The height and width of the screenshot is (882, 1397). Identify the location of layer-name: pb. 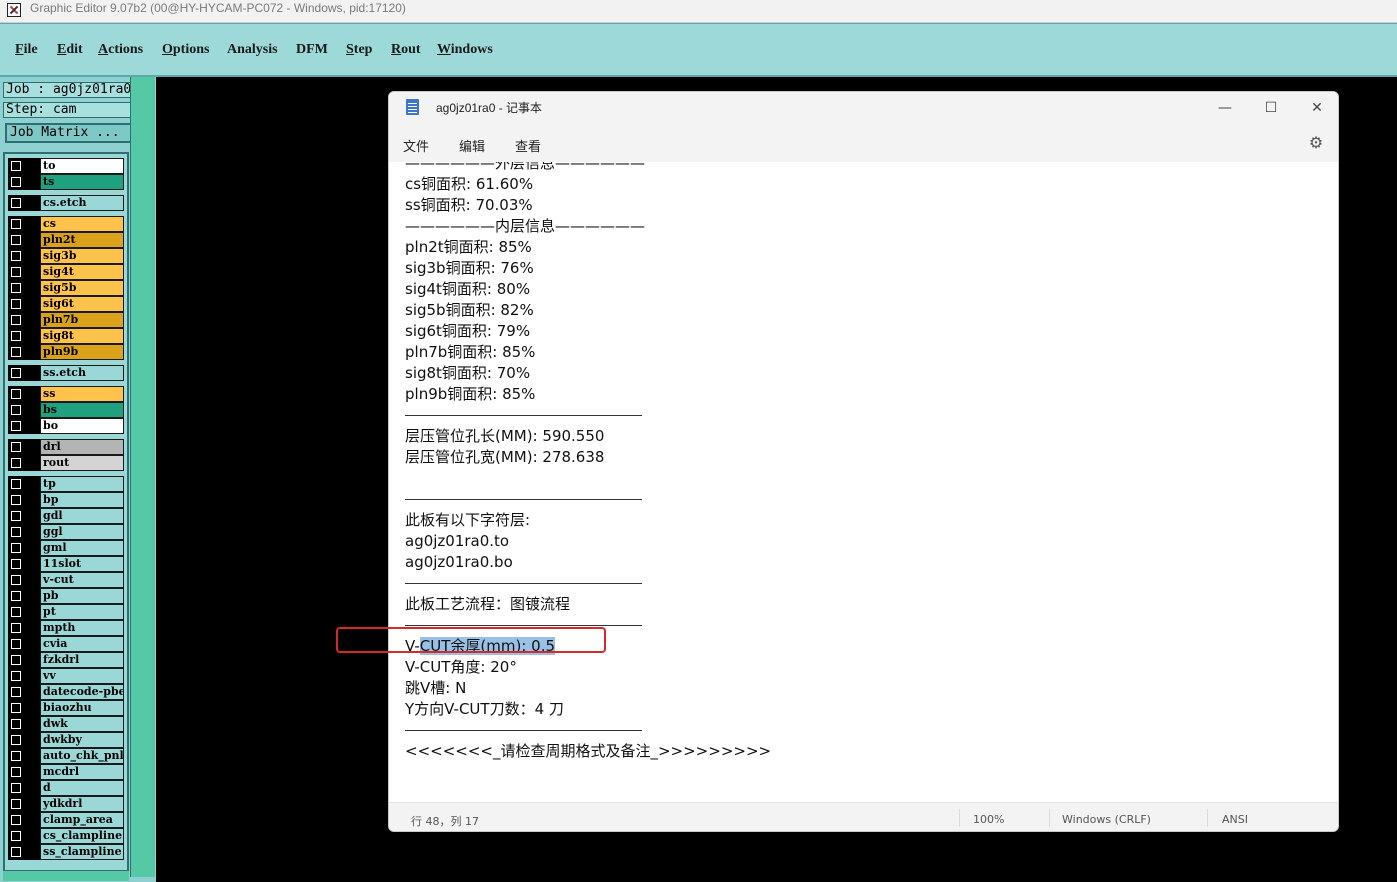
(82, 596).